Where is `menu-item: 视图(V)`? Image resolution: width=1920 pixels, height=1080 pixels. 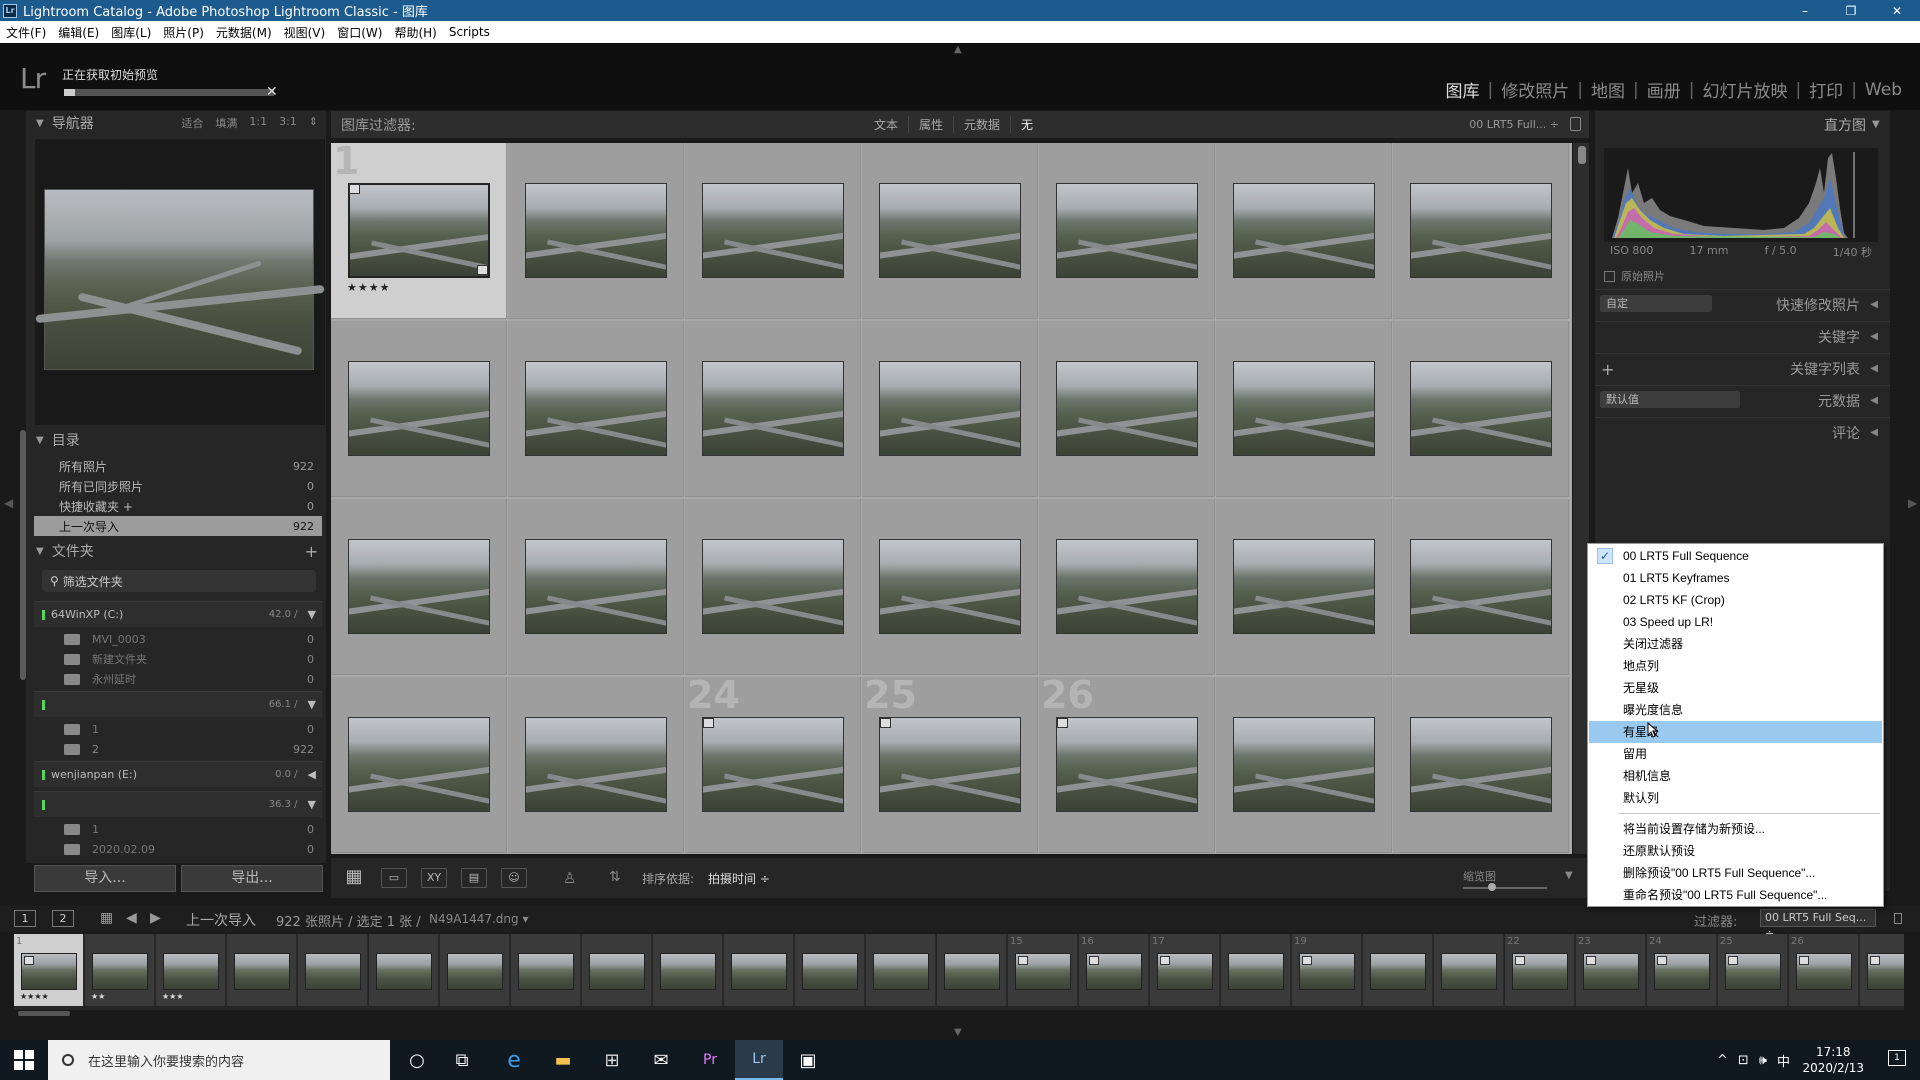 menu-item: 视图(V) is located at coordinates (305, 32).